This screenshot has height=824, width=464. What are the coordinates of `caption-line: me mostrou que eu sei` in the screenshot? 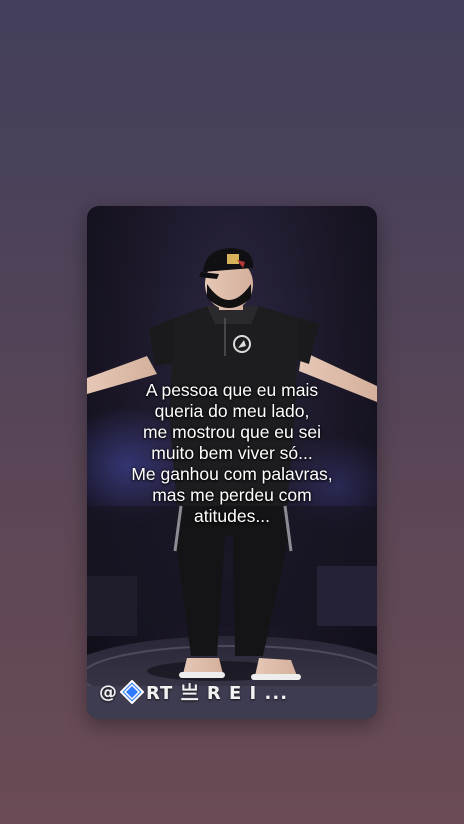 It's located at (231, 432).